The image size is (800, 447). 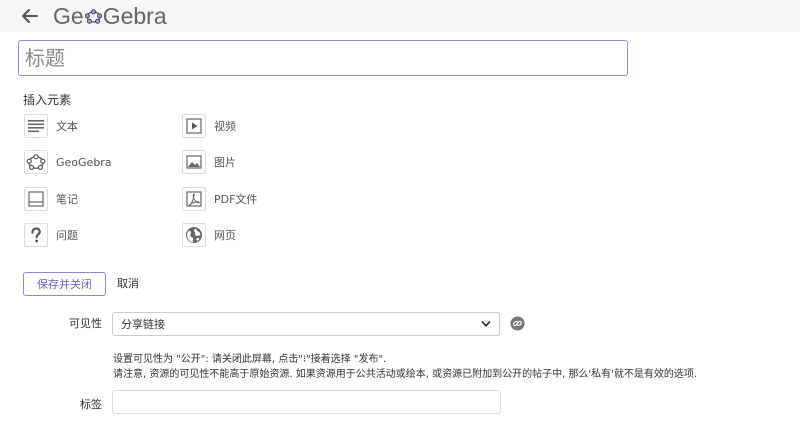 What do you see at coordinates (36, 162) in the screenshot?
I see `geogebra-icon` at bounding box center [36, 162].